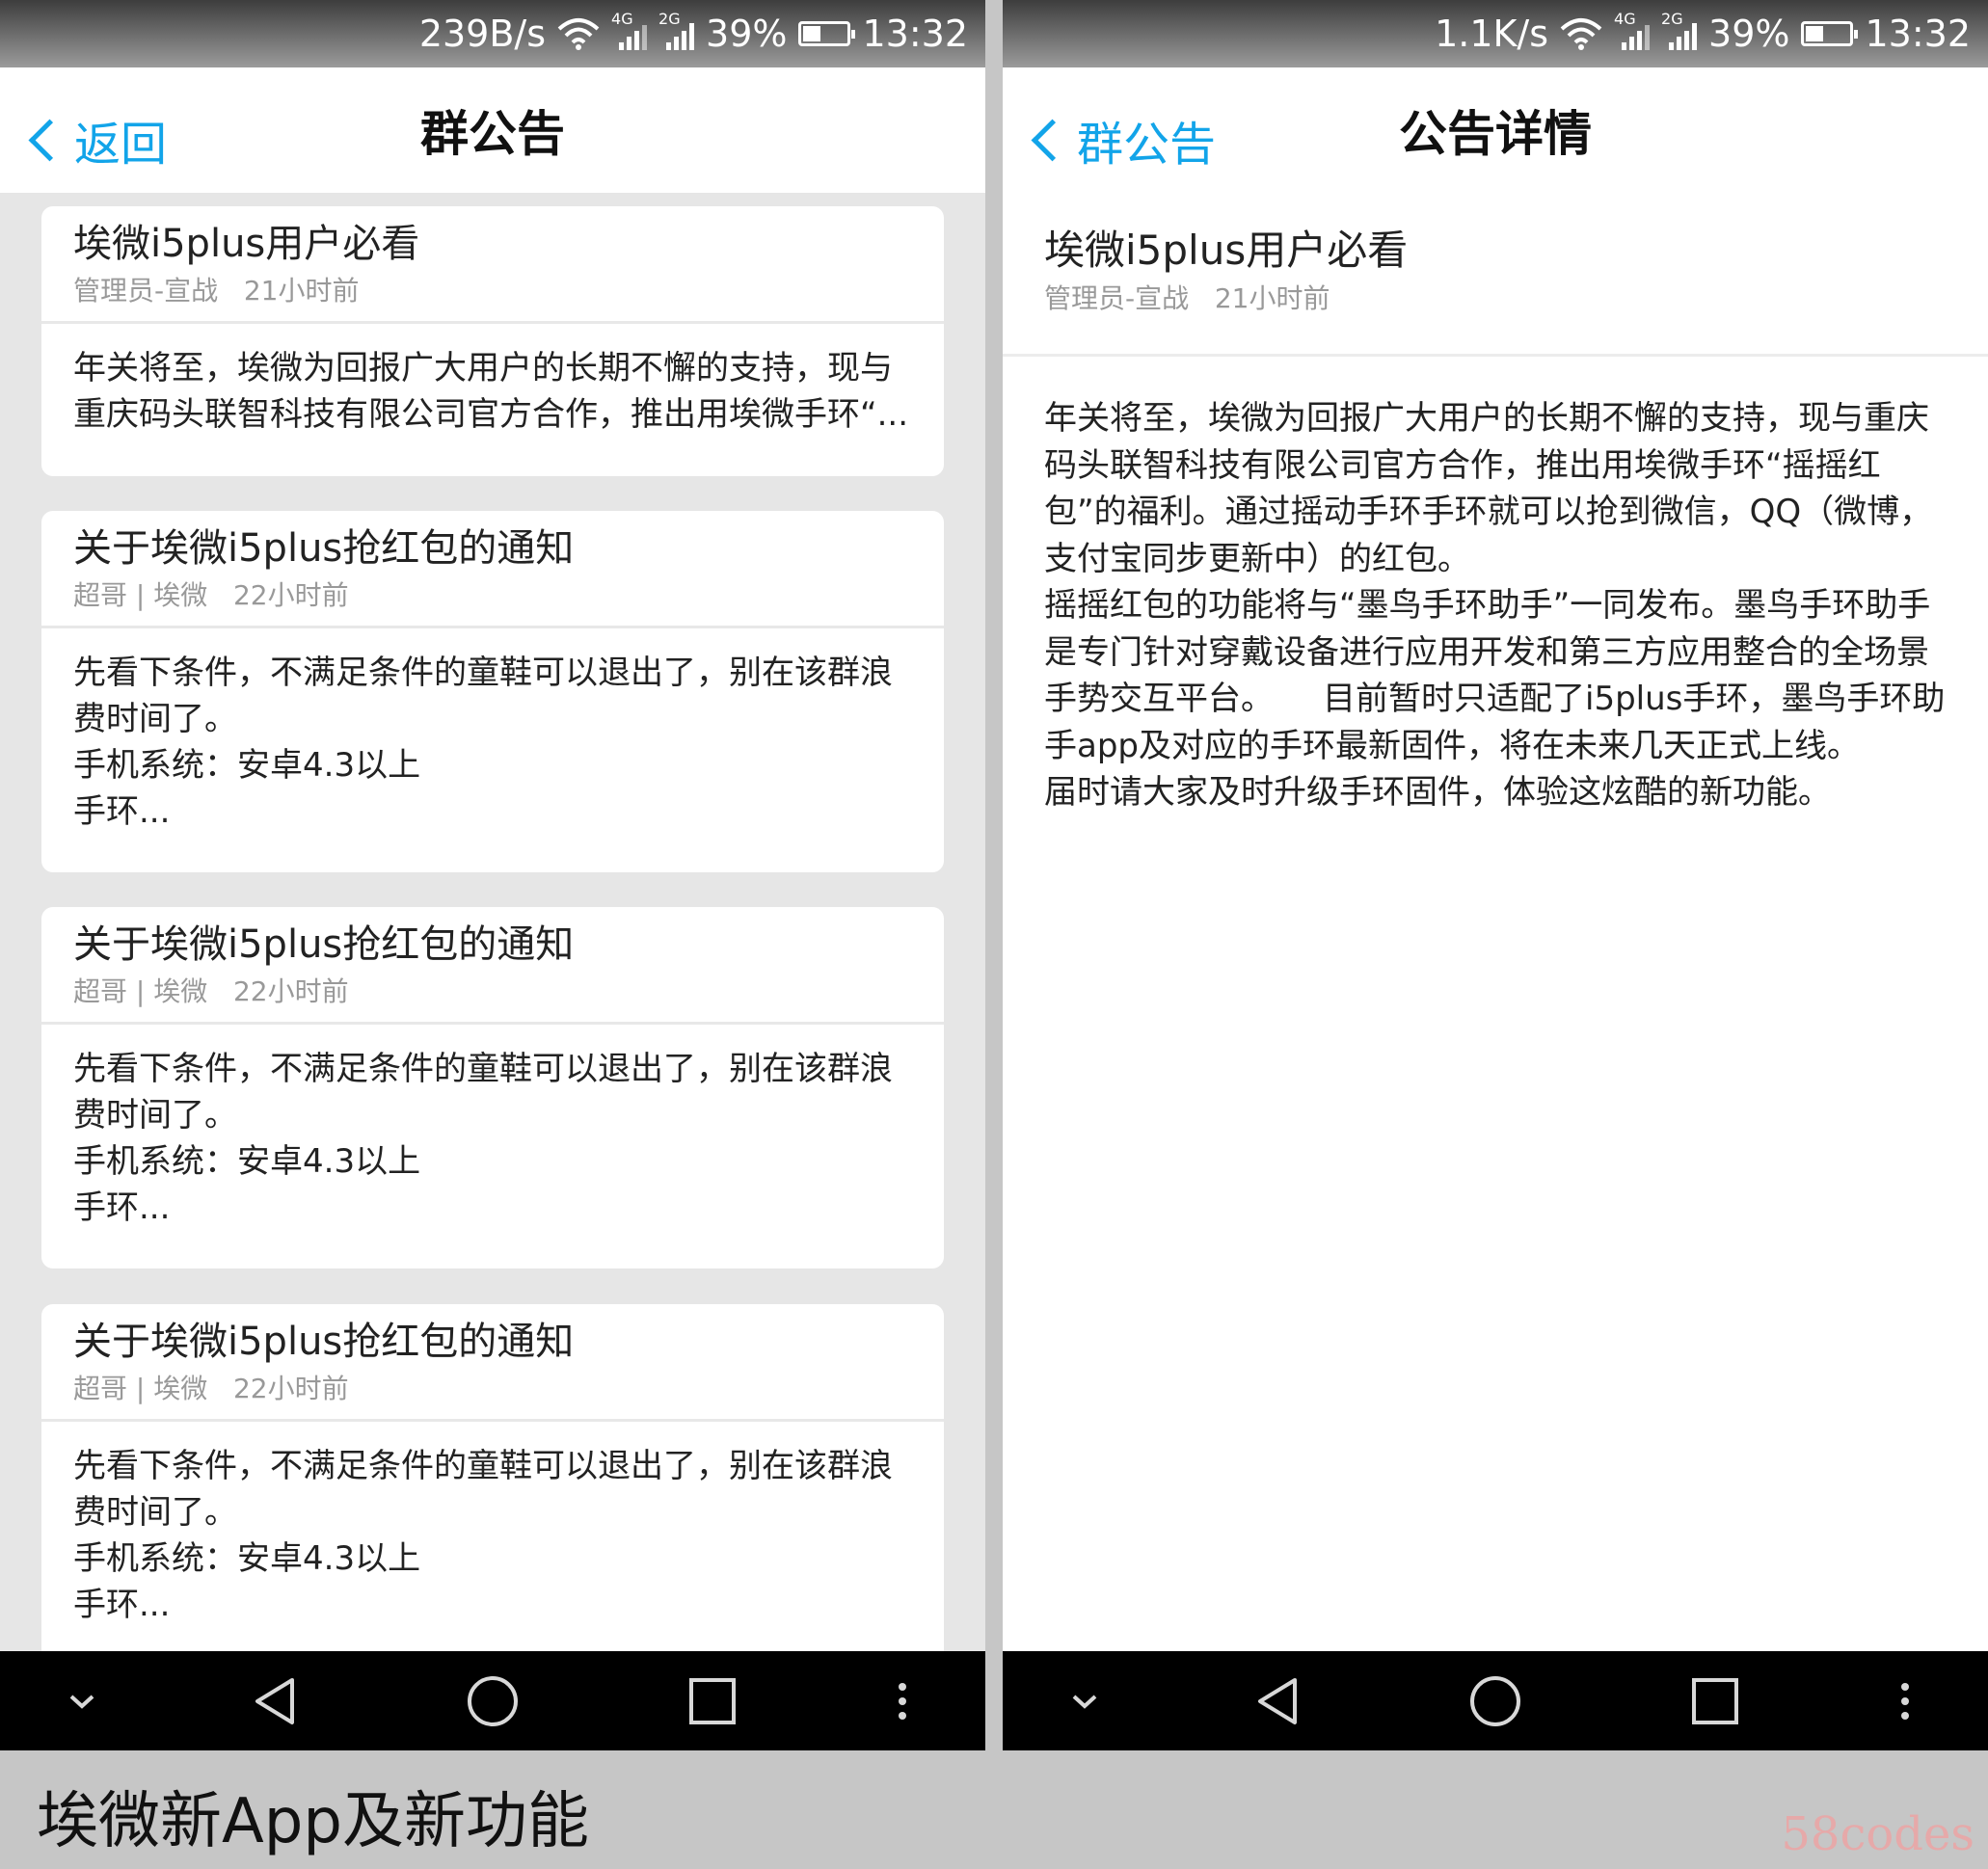  I want to click on card-author: 管理员-宣战, so click(146, 291).